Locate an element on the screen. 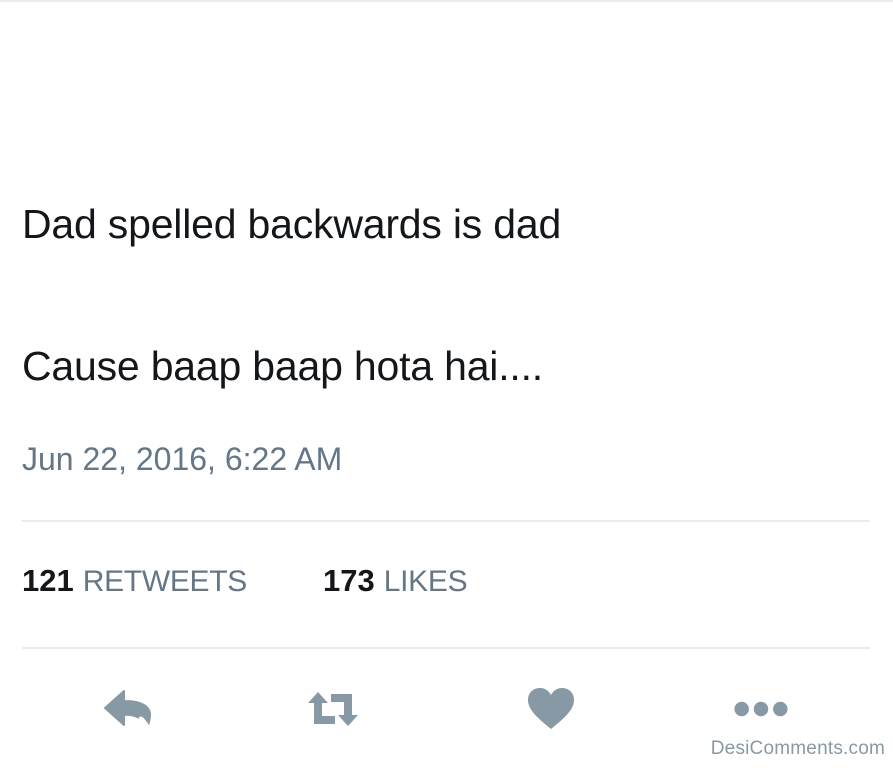  tweet-stats: 121 RETWEETS 173 LIKES is located at coordinates (245, 583).